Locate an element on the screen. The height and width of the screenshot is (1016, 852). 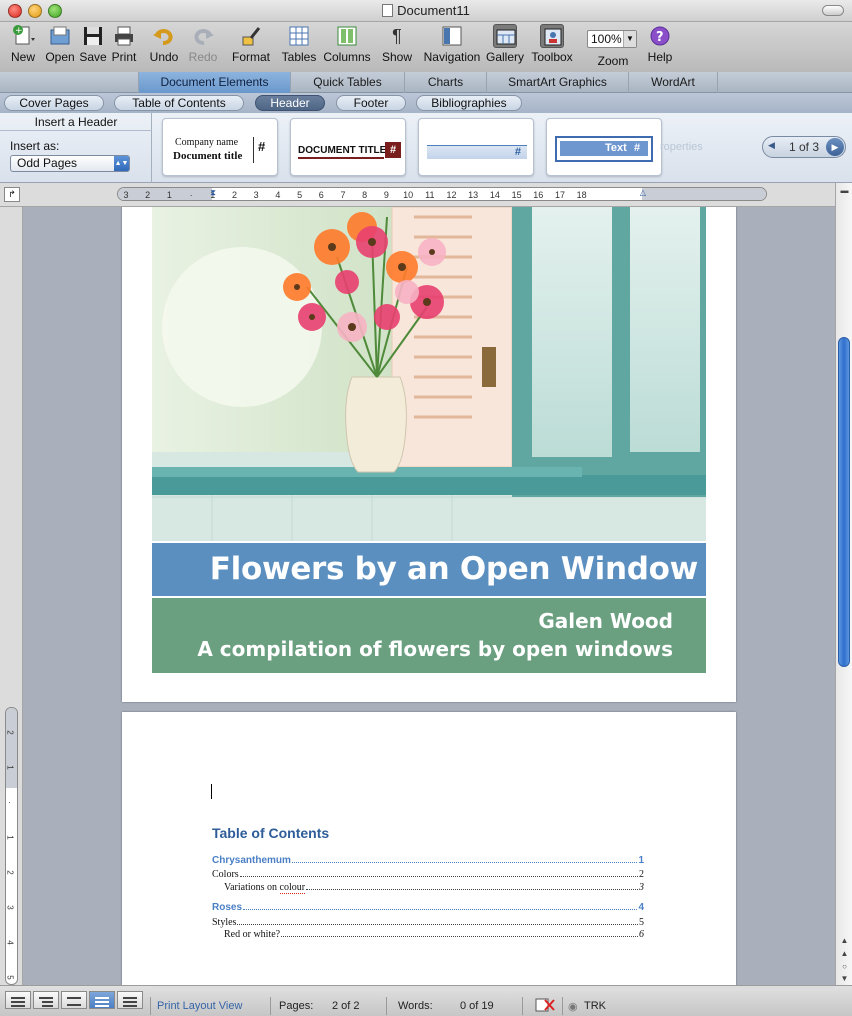
scroll-down-icon: ▼ is located at coordinates (844, 978).